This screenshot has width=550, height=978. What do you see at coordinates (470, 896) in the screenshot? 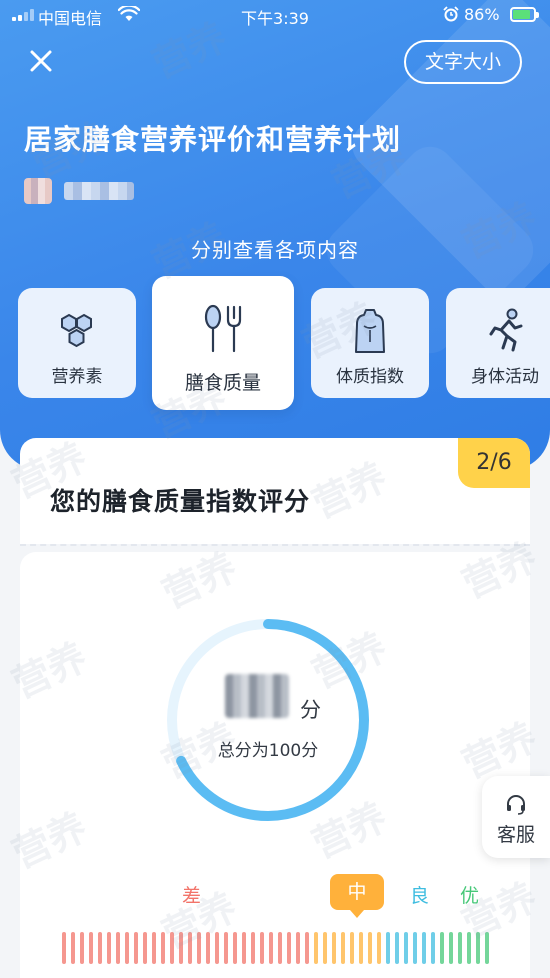
I see `grade-excellent: 优` at bounding box center [470, 896].